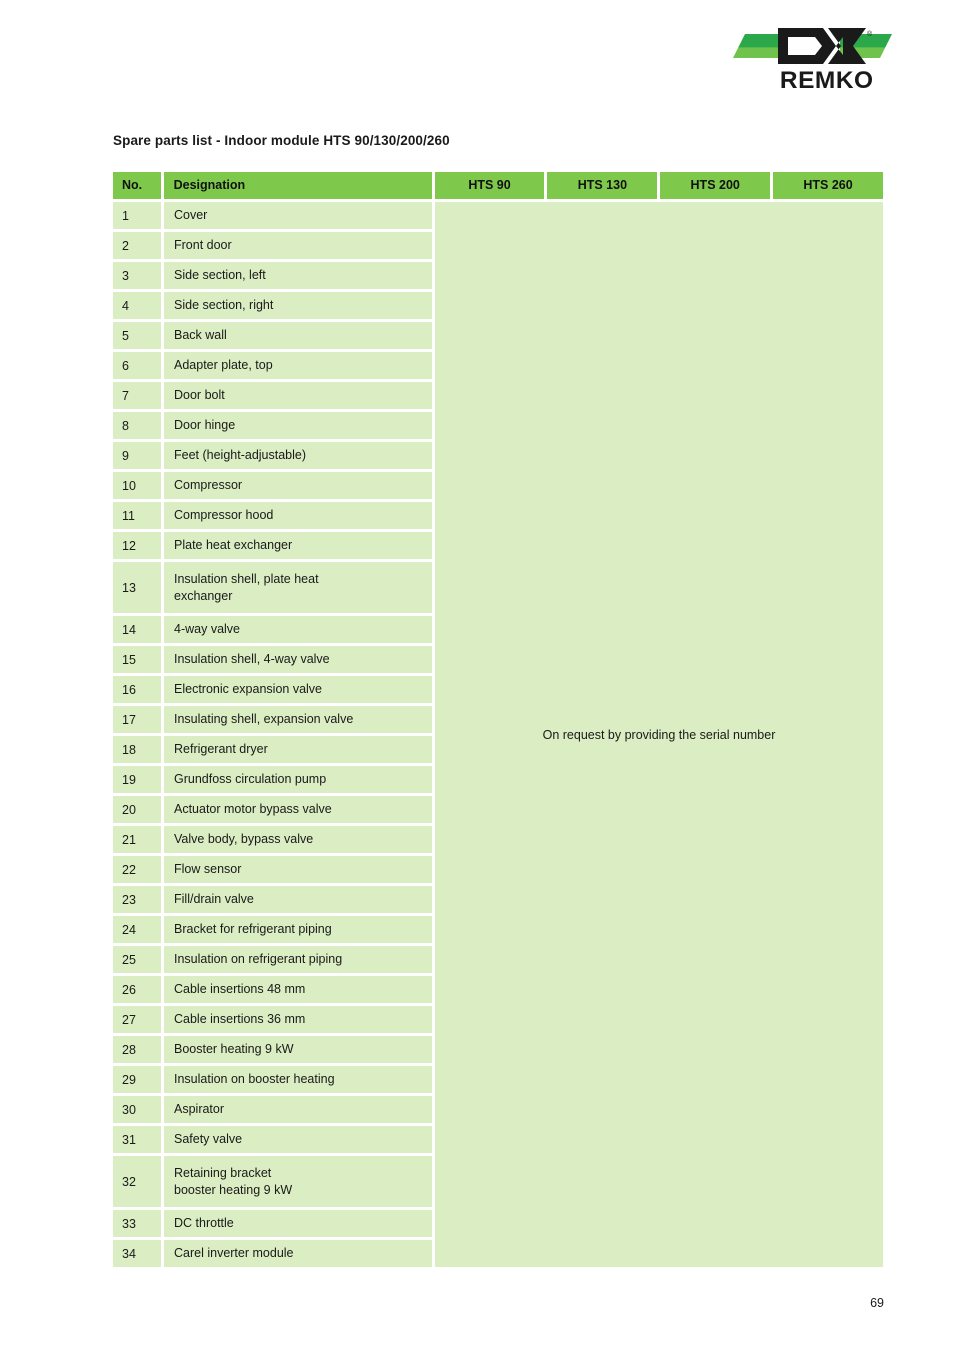  Describe the element at coordinates (137, 185) in the screenshot. I see `column-header-no: No.` at that location.